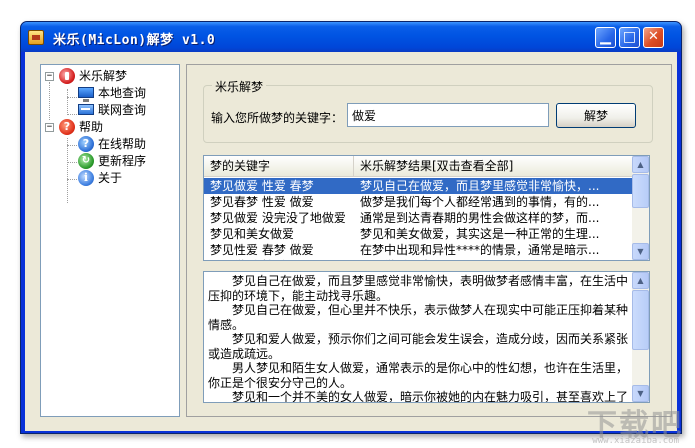 The image size is (695, 448). What do you see at coordinates (252, 234) in the screenshot?
I see `row-keyword: 梦见和美女做爱` at bounding box center [252, 234].